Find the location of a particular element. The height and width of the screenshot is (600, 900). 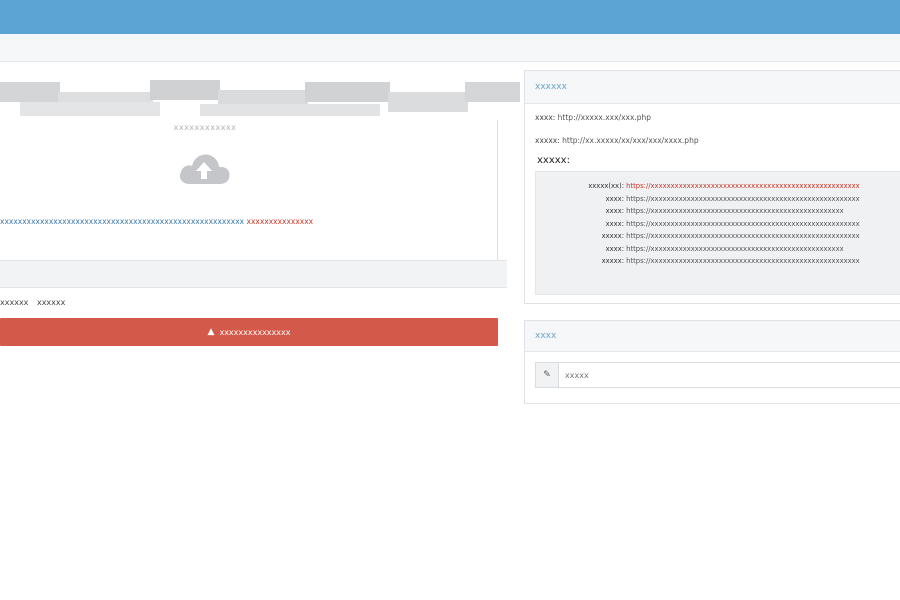

warning-button: ▲ xxxxxxxxxxxxxxx is located at coordinates (249, 332).